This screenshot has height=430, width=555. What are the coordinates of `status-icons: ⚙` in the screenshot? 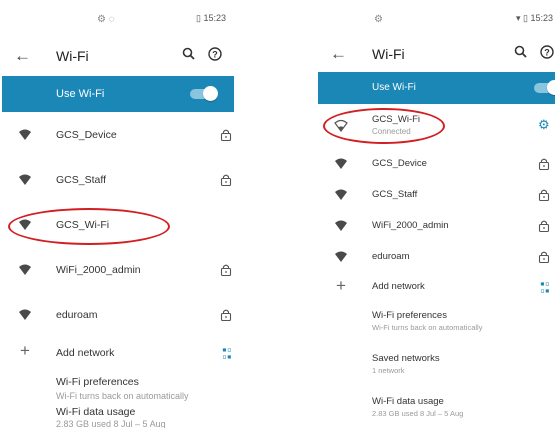 It's located at (378, 19).